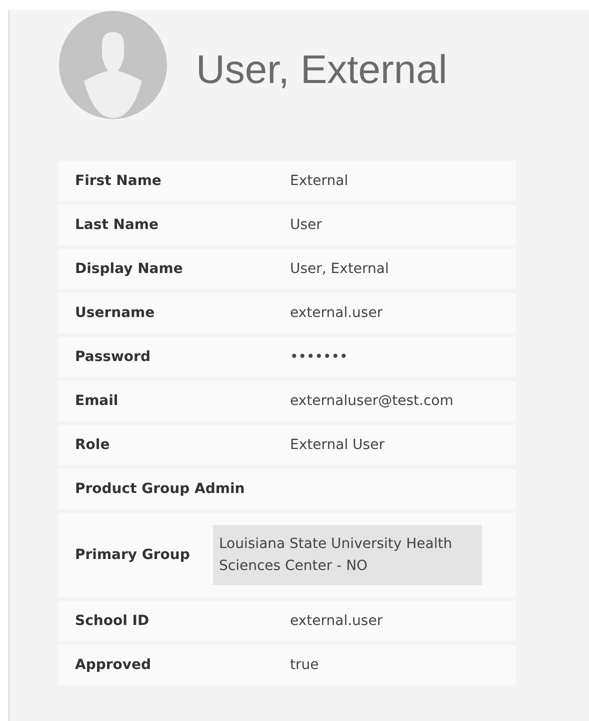 The image size is (589, 721). I want to click on field-label: Primary Group, so click(132, 555).